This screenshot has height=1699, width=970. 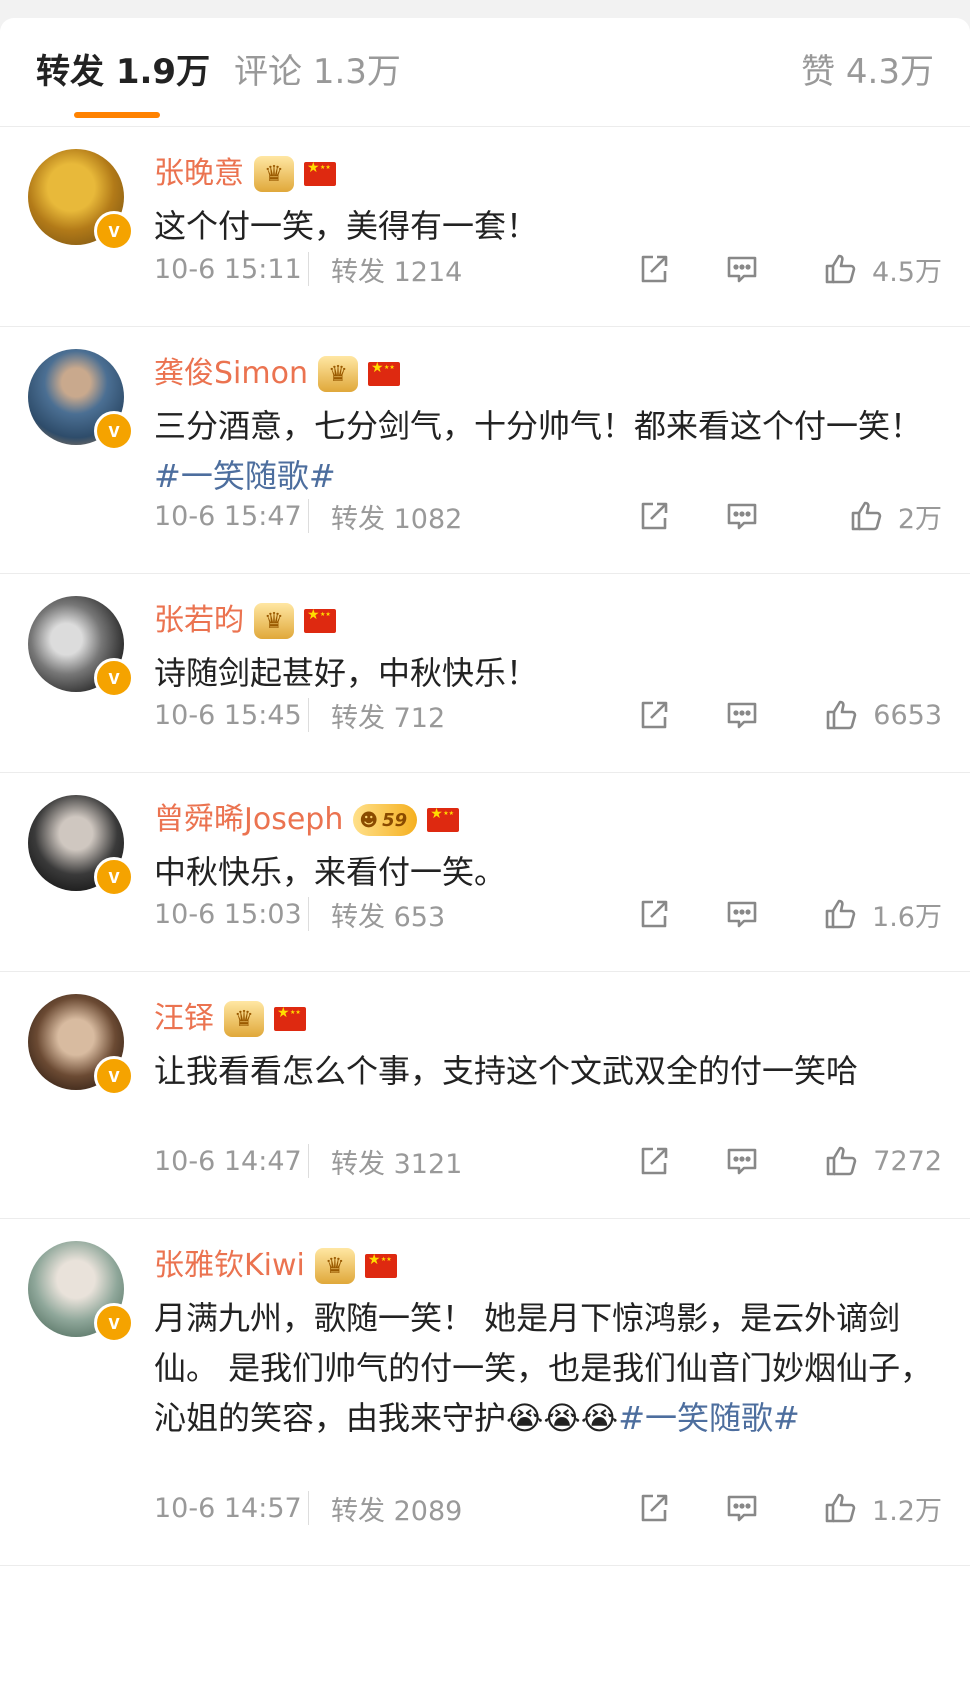 I want to click on tab-reposts-label: 转发, so click(x=70, y=72).